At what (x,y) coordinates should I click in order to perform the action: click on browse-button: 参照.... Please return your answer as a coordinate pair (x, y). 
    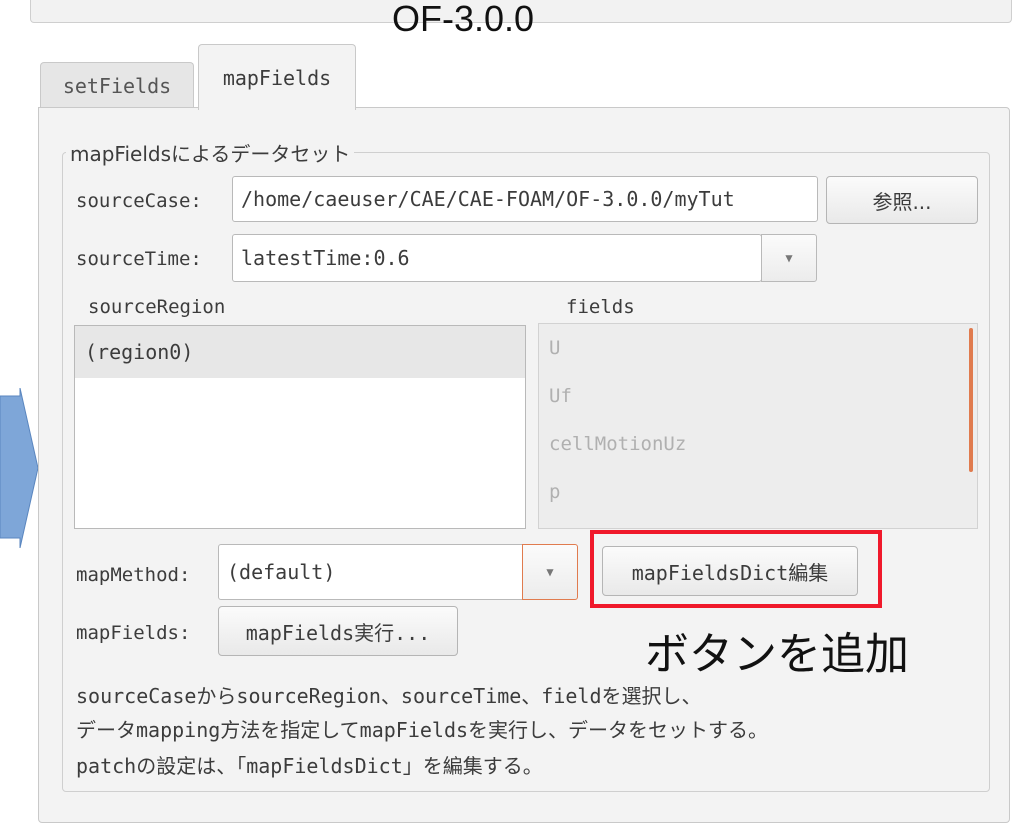
    Looking at the image, I should click on (902, 200).